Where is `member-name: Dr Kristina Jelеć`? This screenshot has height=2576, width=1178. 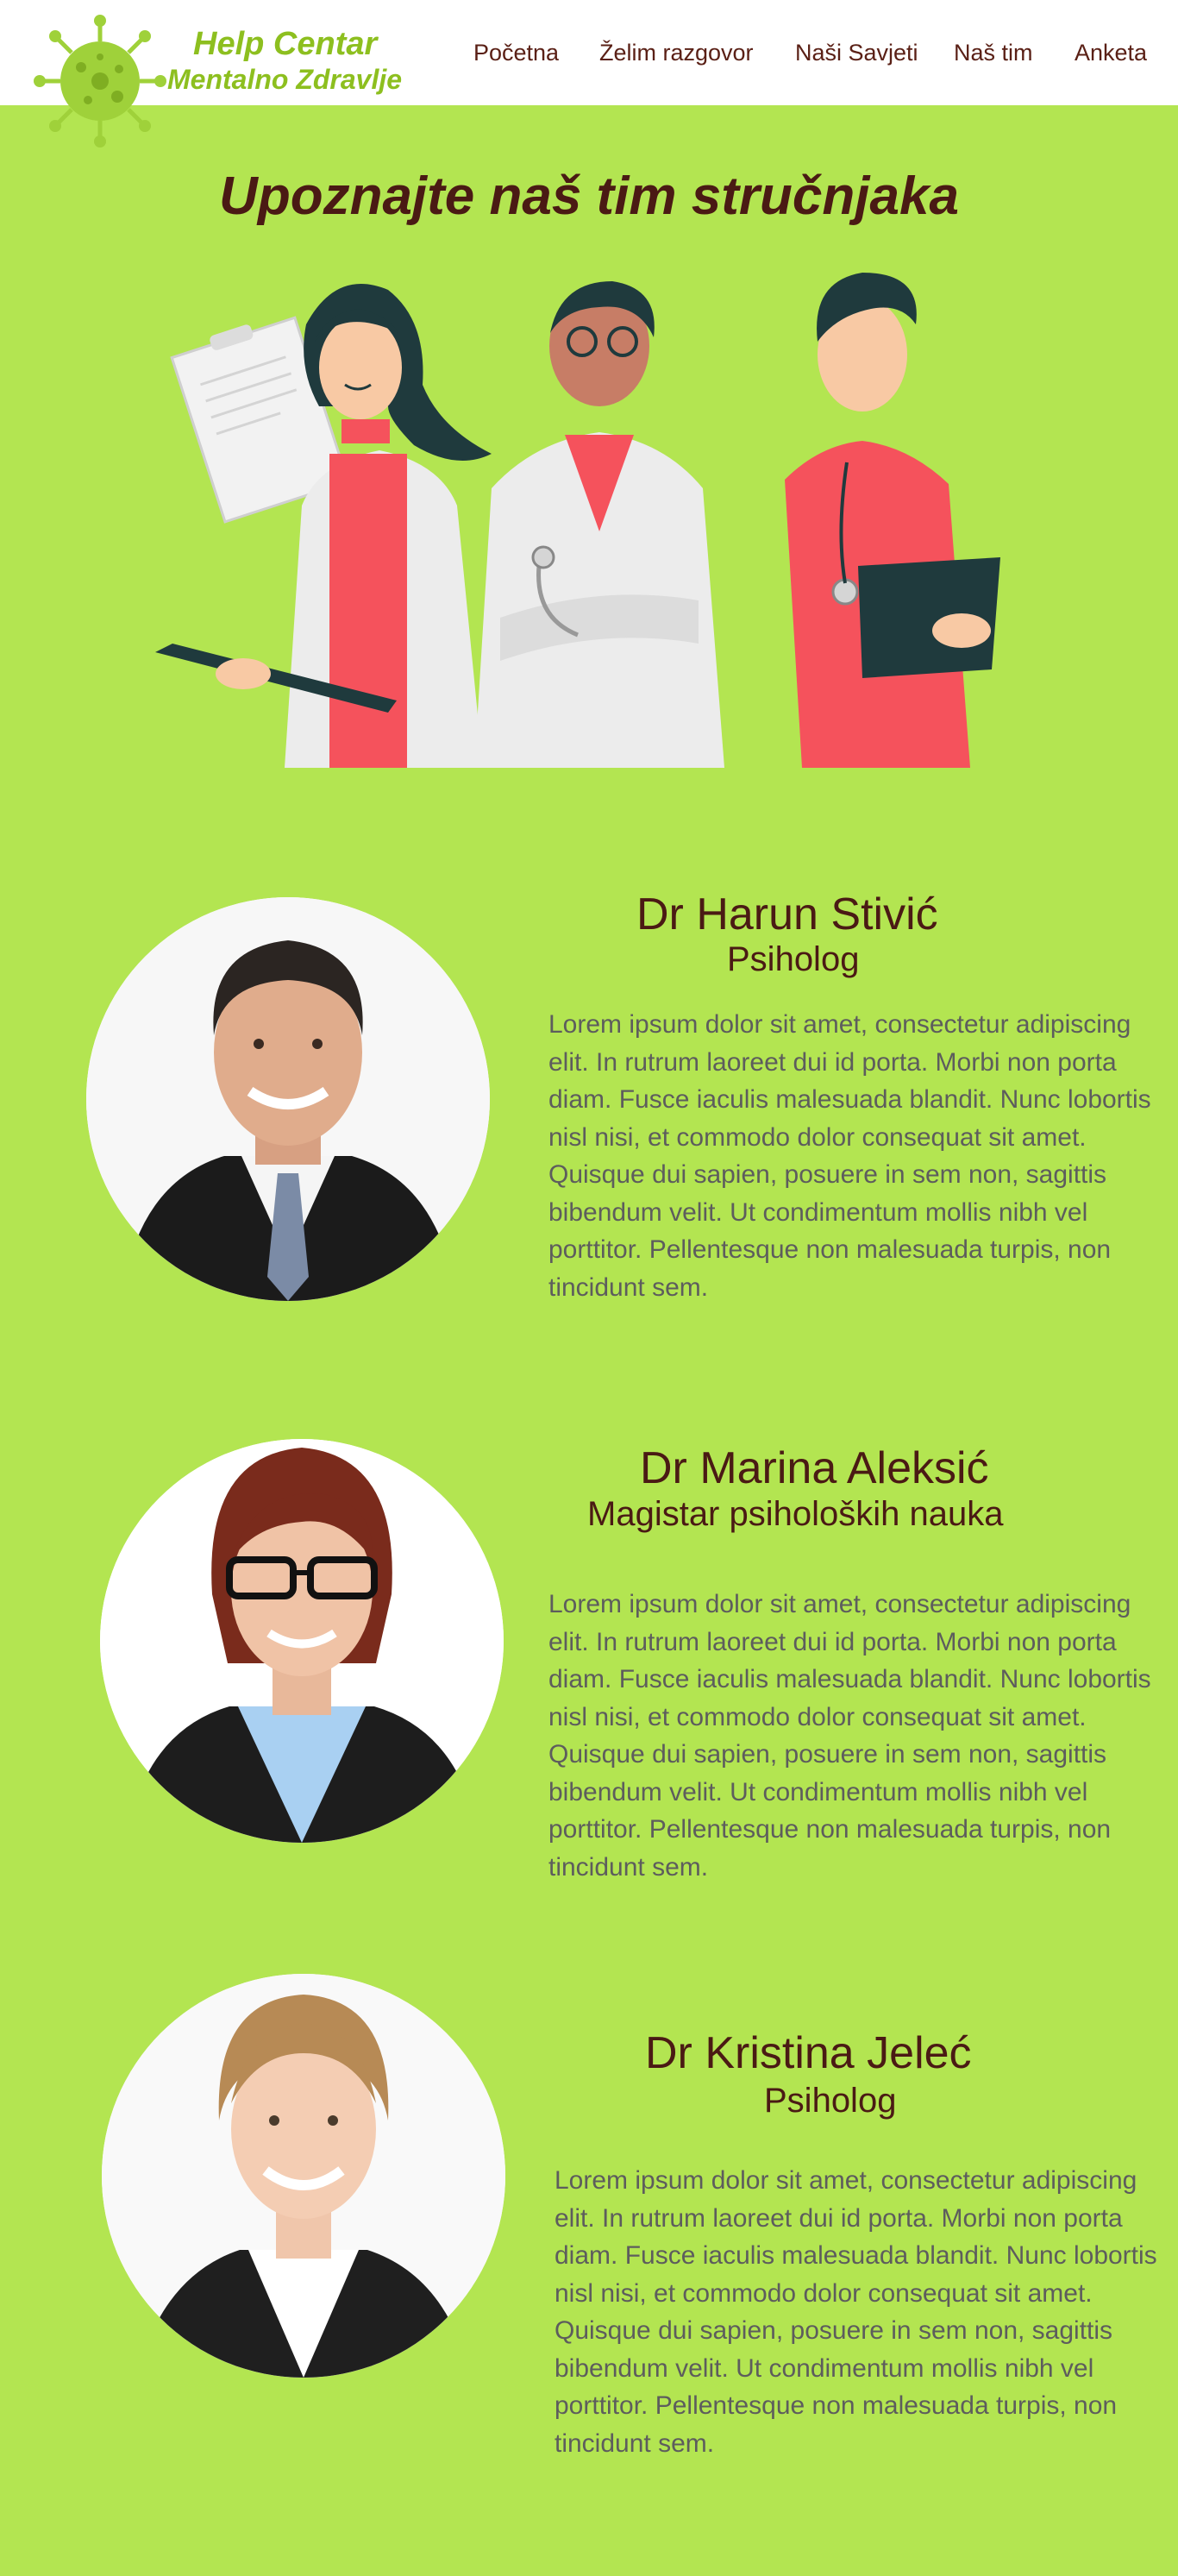
member-name: Dr Kristina Jelеć is located at coordinates (808, 2053).